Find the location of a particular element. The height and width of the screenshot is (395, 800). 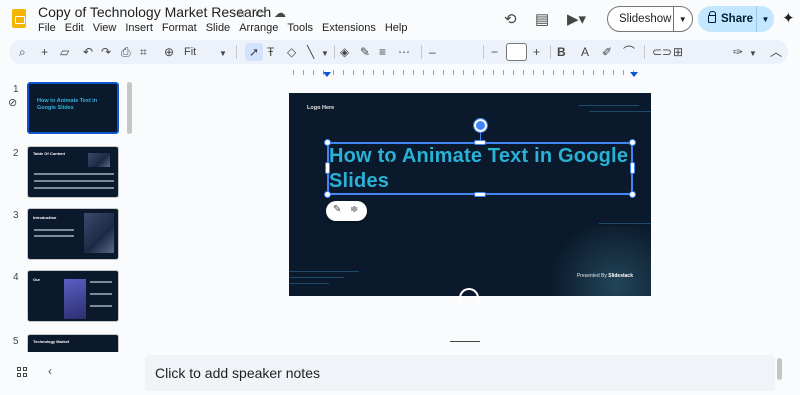

slideshow-button: Slideshow ▼ is located at coordinates (650, 19).